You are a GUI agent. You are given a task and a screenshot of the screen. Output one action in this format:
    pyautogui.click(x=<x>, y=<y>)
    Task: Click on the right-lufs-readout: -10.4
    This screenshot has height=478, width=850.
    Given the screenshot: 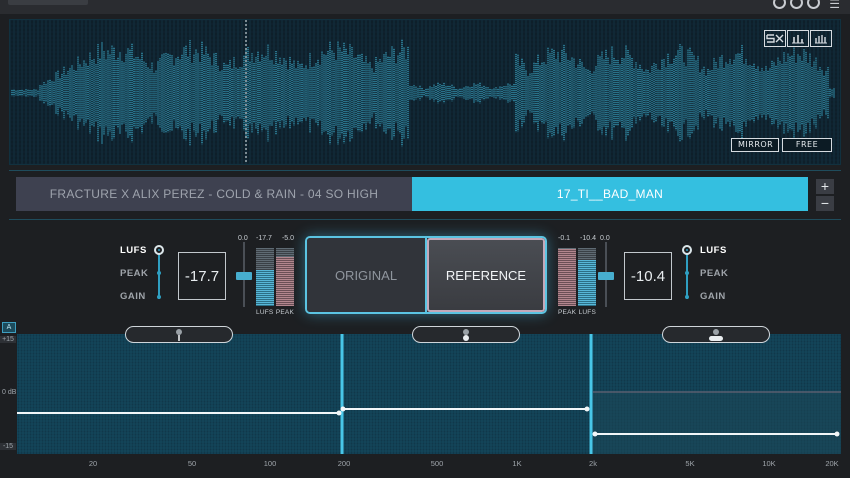 What is the action you would take?
    pyautogui.click(x=588, y=238)
    